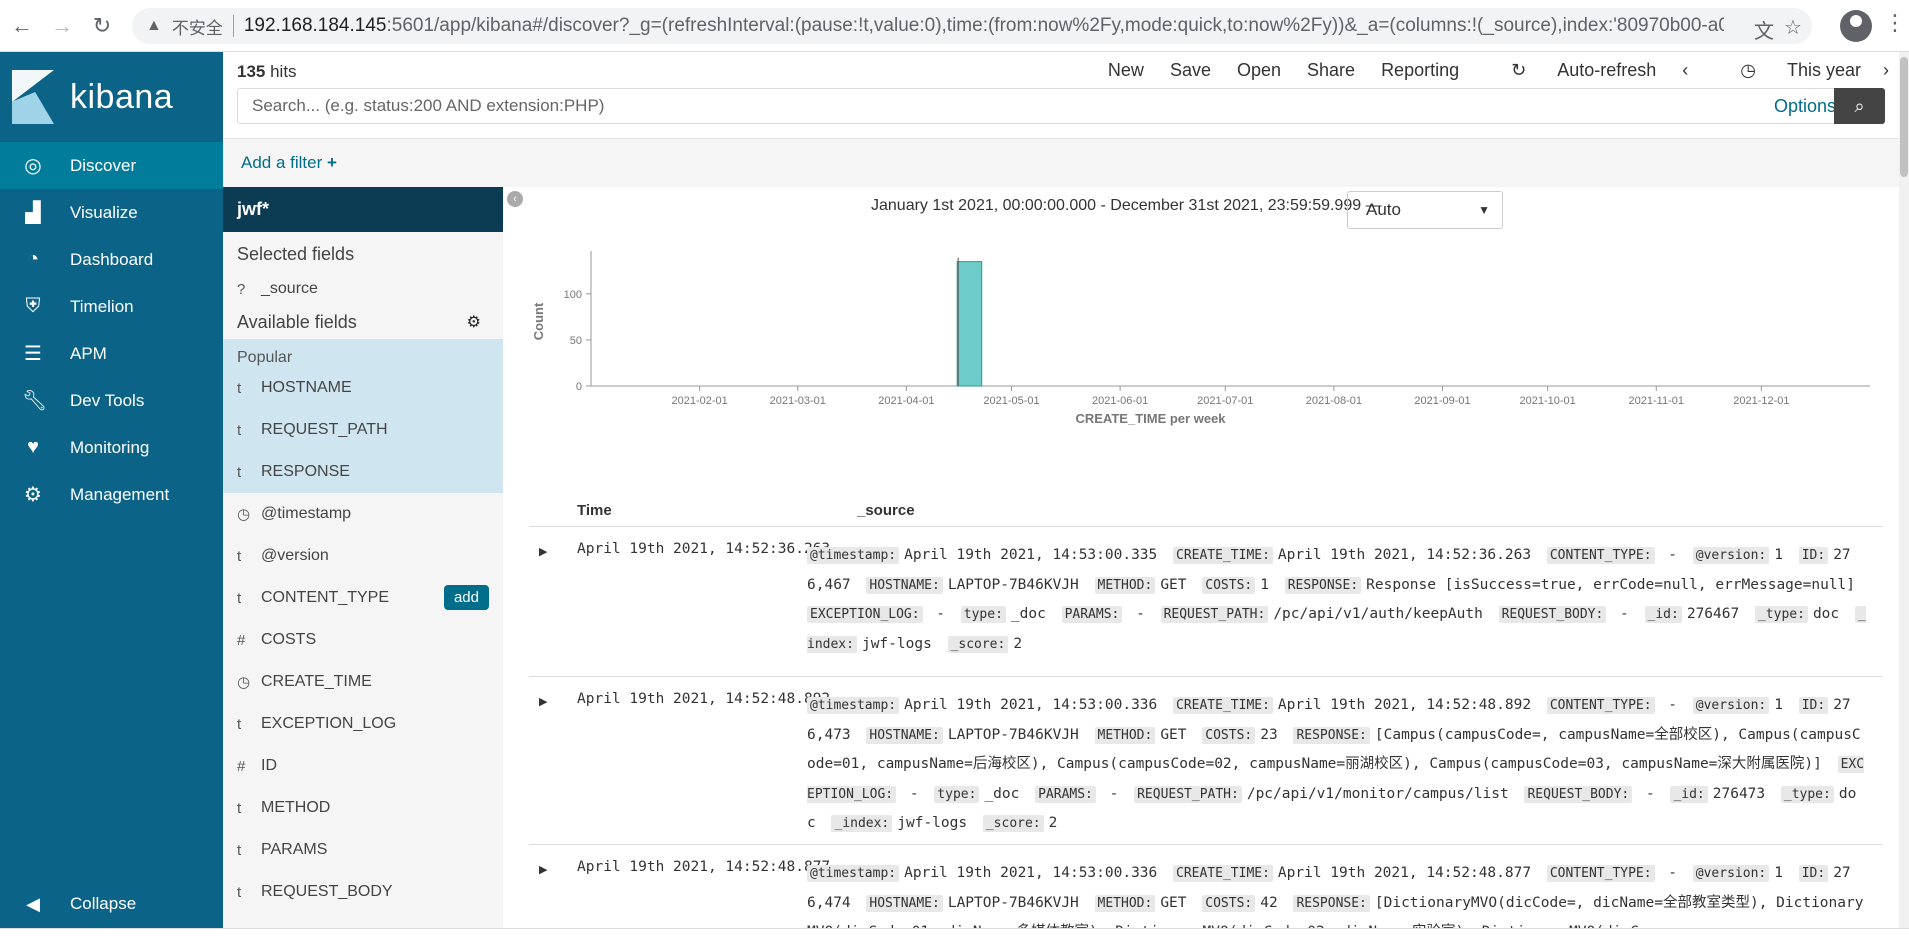 The width and height of the screenshot is (1909, 946). Describe the element at coordinates (359, 321) in the screenshot. I see `available-fields-header: Available fields ⚙` at that location.